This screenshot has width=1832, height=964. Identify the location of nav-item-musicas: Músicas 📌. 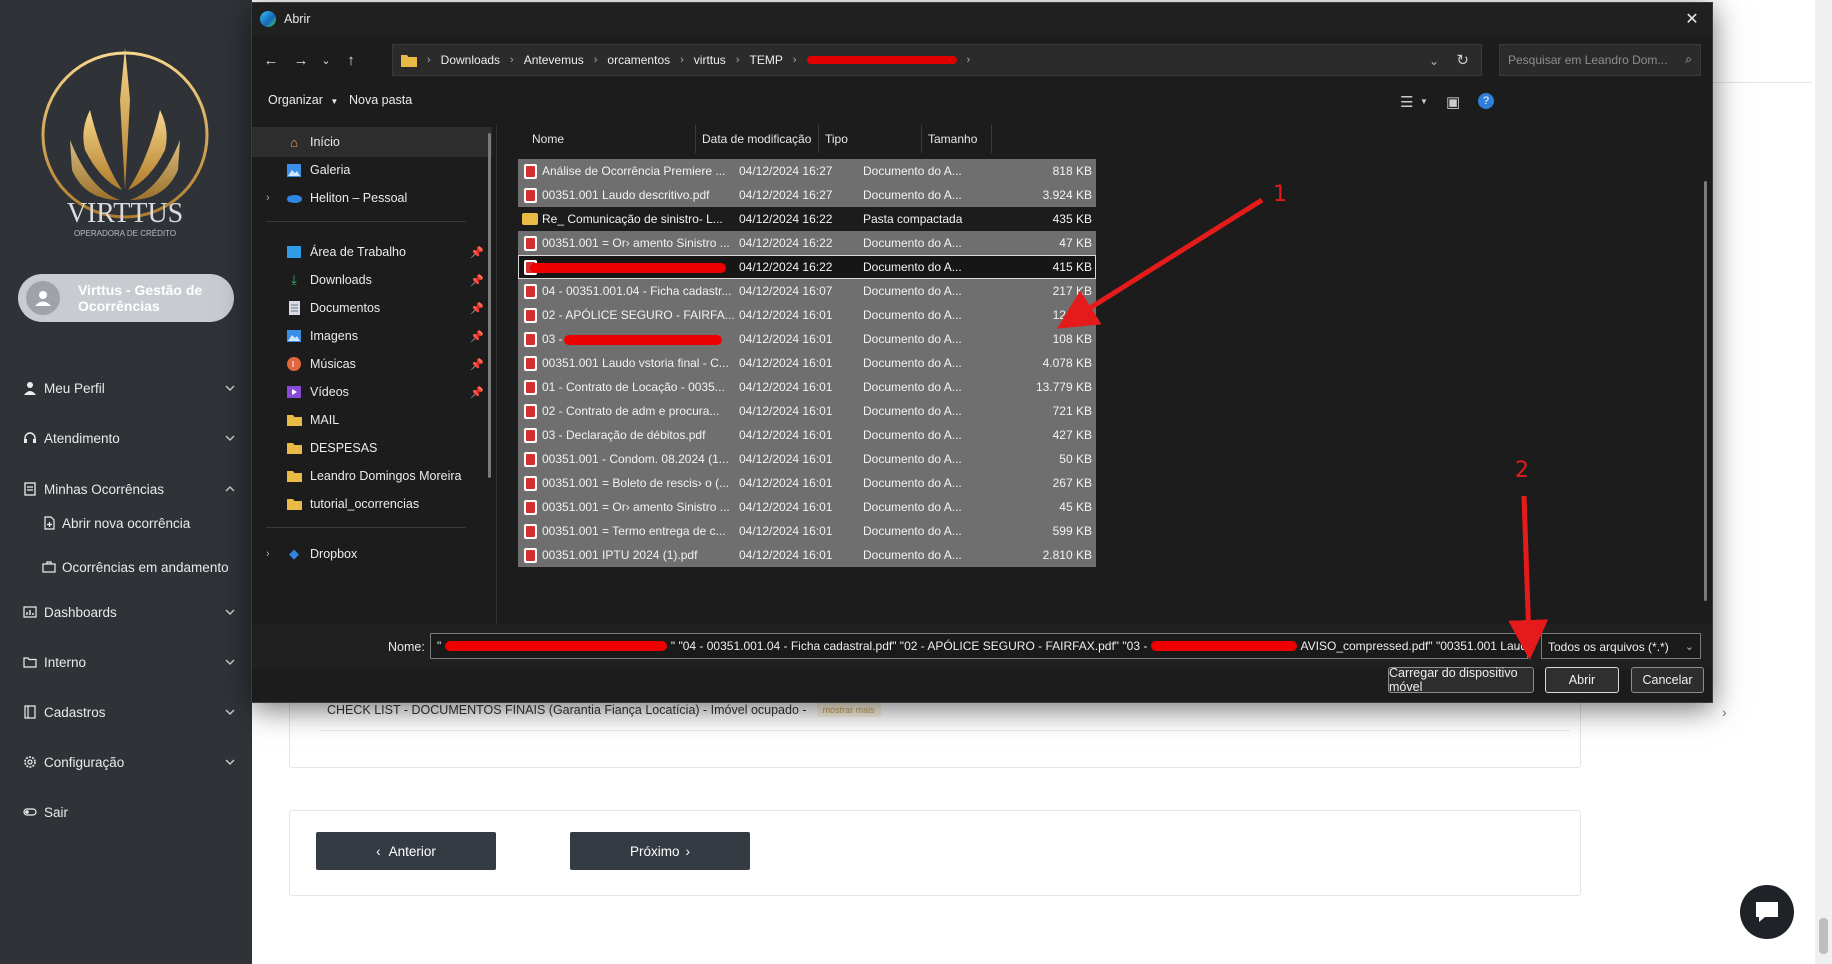
(372, 364).